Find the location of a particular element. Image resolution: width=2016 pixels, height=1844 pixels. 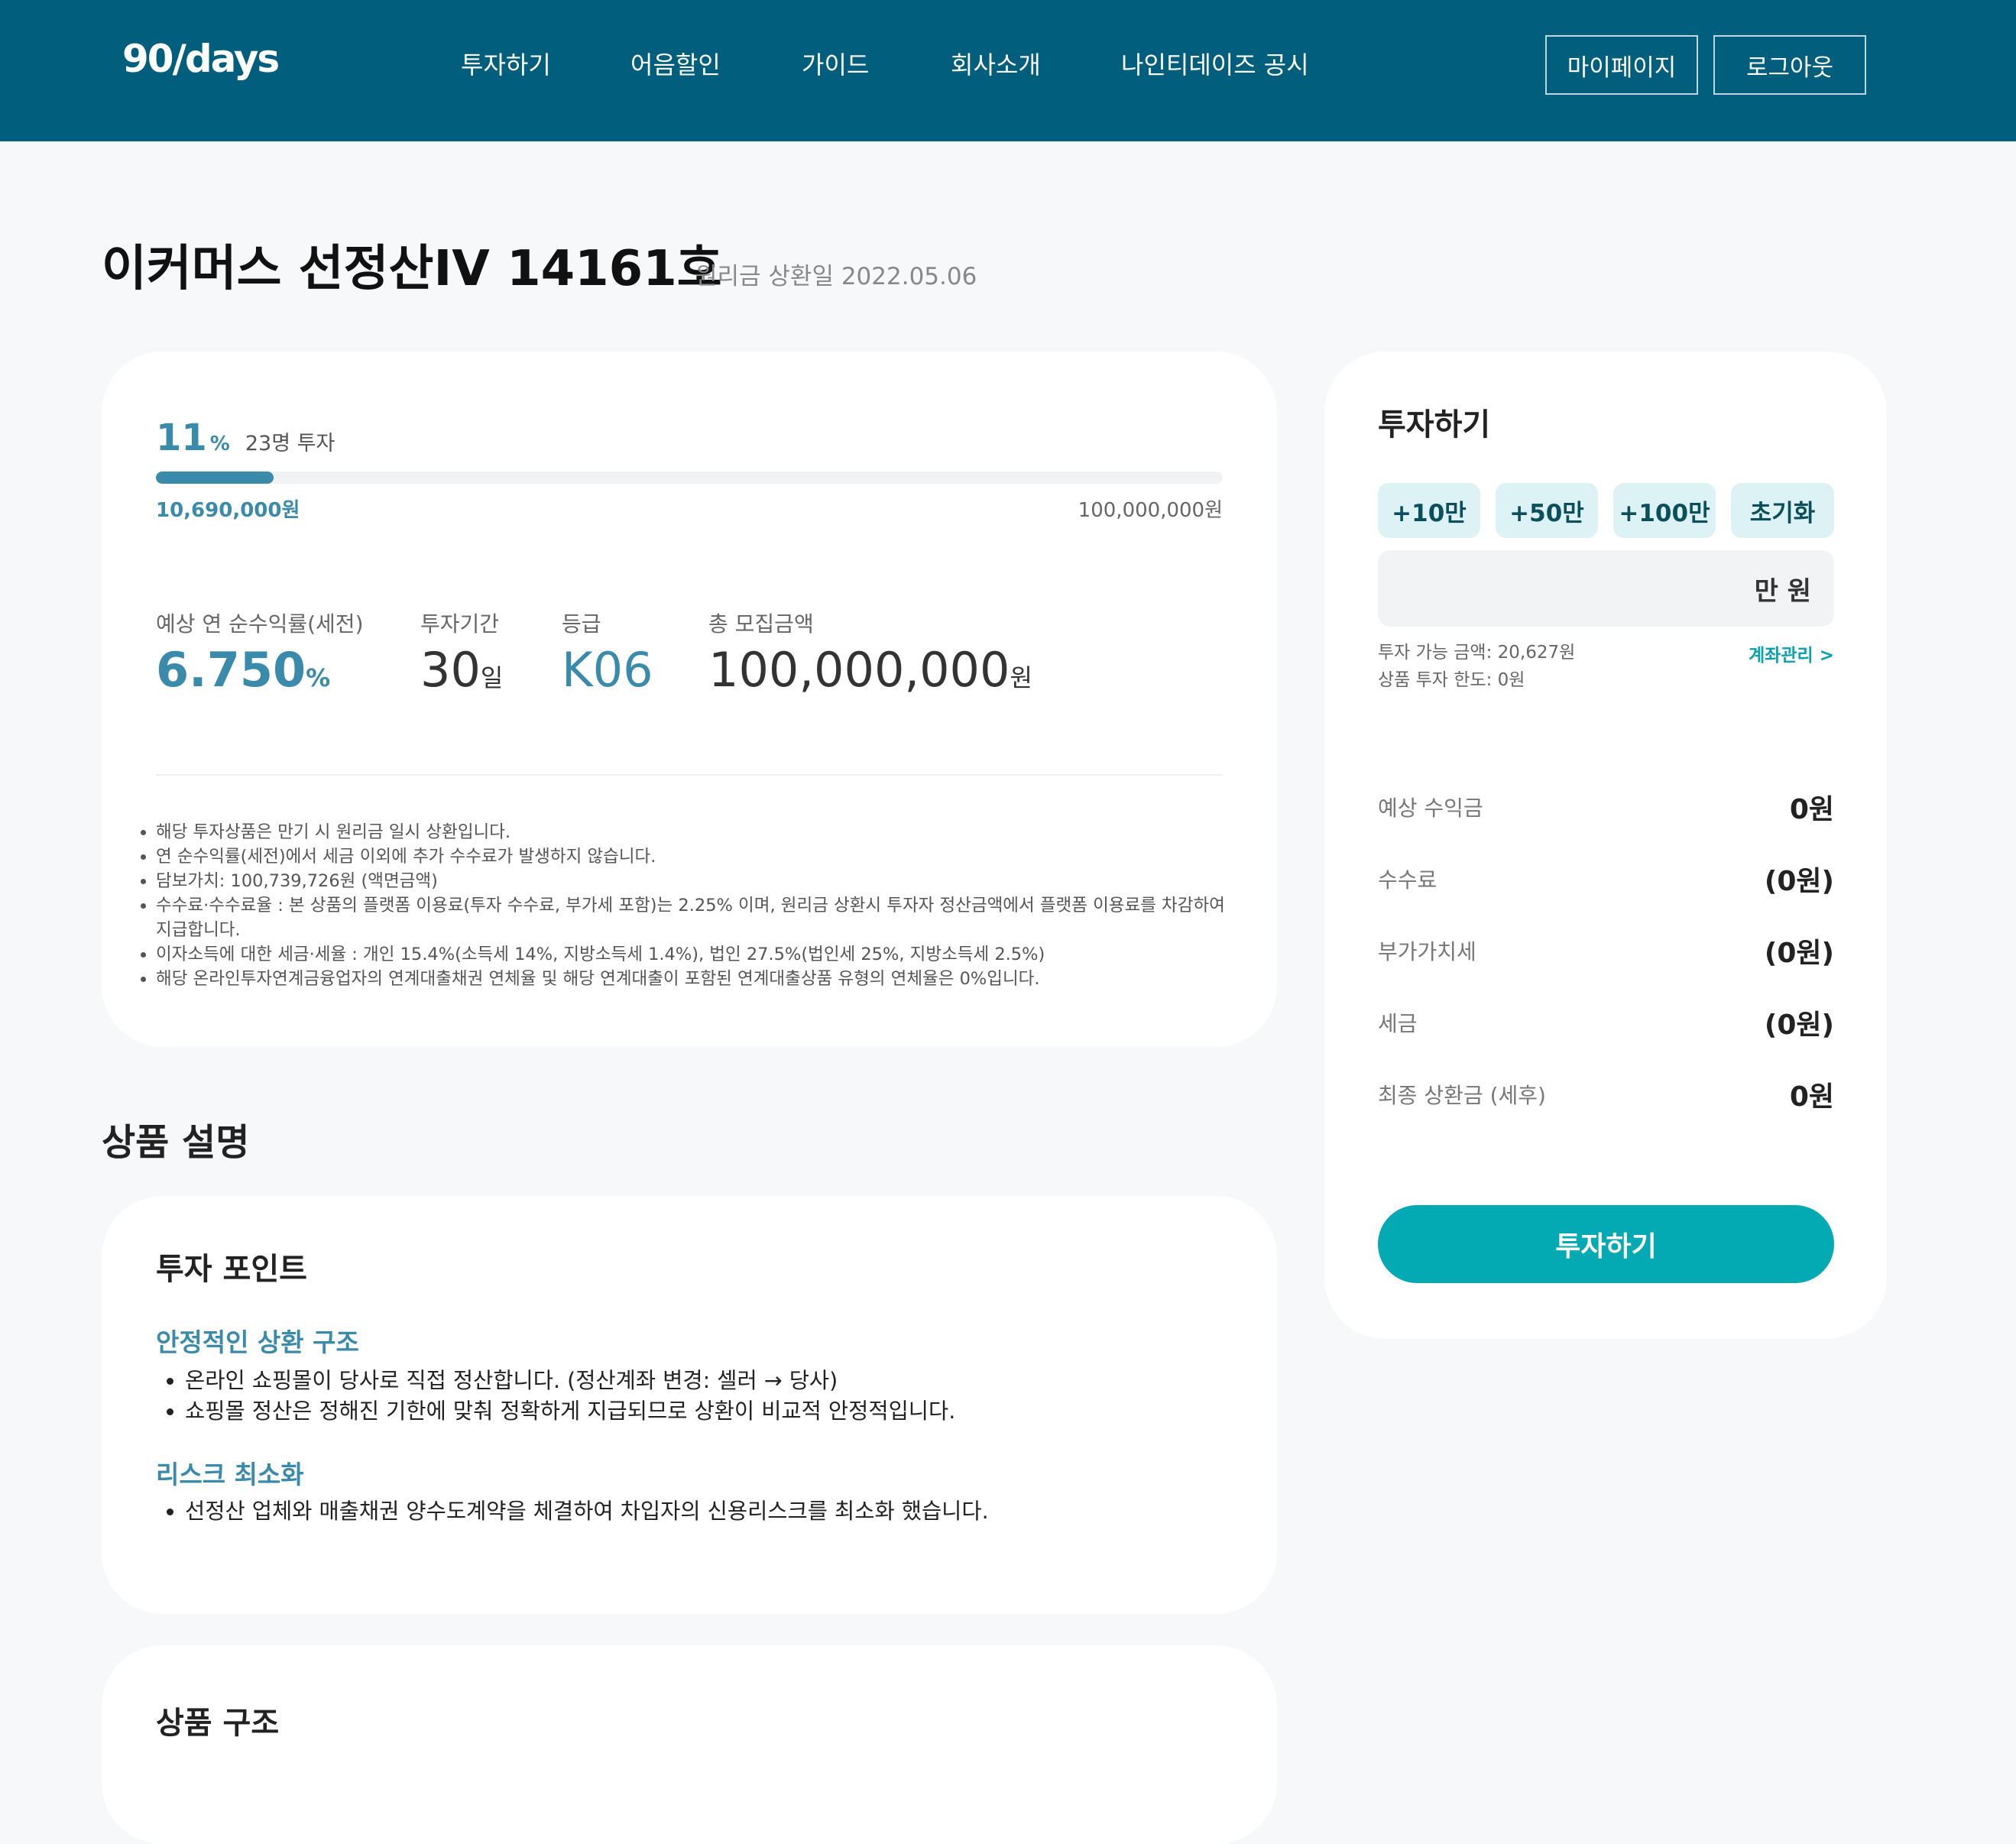

investment-point-title: 투자 포인트 is located at coordinates (231, 1269).